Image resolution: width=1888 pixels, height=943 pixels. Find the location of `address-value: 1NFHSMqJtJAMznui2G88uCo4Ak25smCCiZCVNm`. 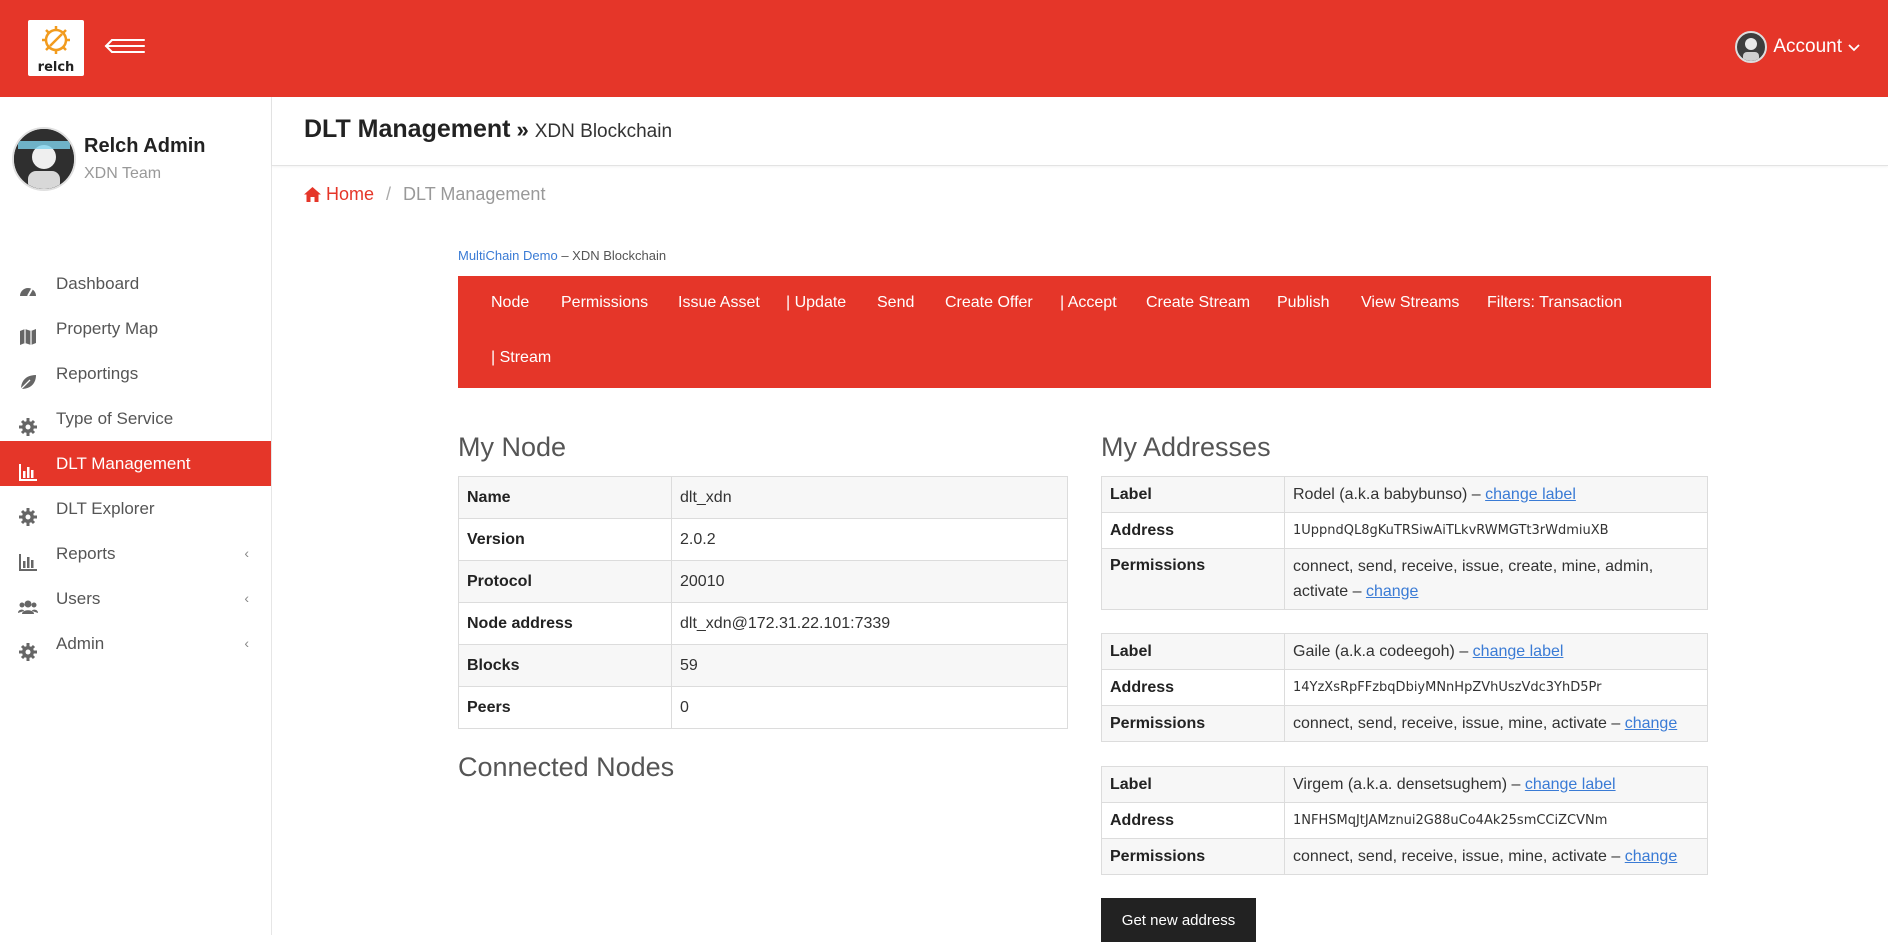

address-value: 1NFHSMqJtJAMznui2G88uCo4Ak25smCCiZCVNm is located at coordinates (1496, 820).